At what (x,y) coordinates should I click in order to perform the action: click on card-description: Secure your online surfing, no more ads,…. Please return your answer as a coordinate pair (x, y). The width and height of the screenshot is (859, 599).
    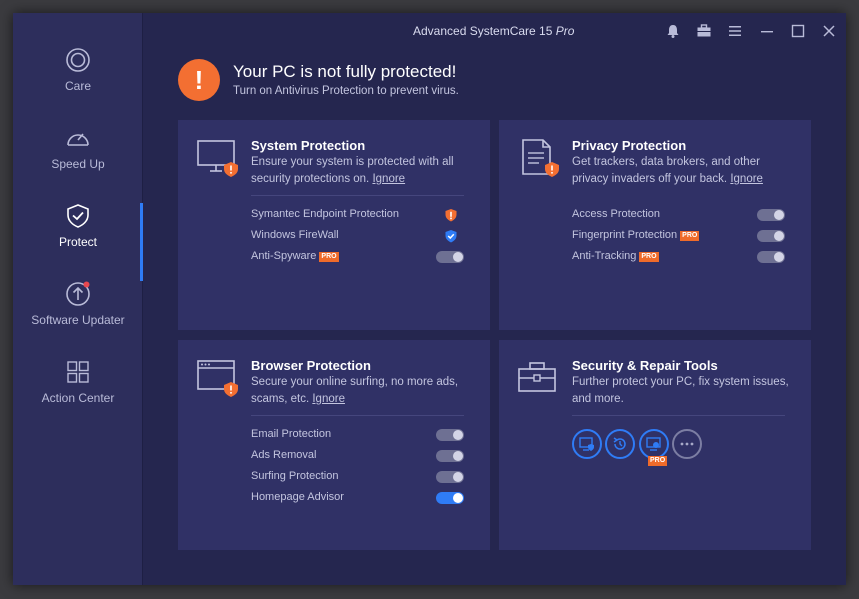
    Looking at the image, I should click on (355, 390).